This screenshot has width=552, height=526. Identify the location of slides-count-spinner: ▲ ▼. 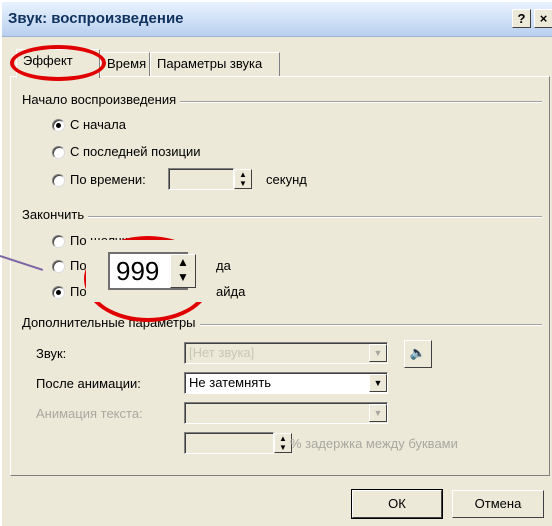
(183, 271).